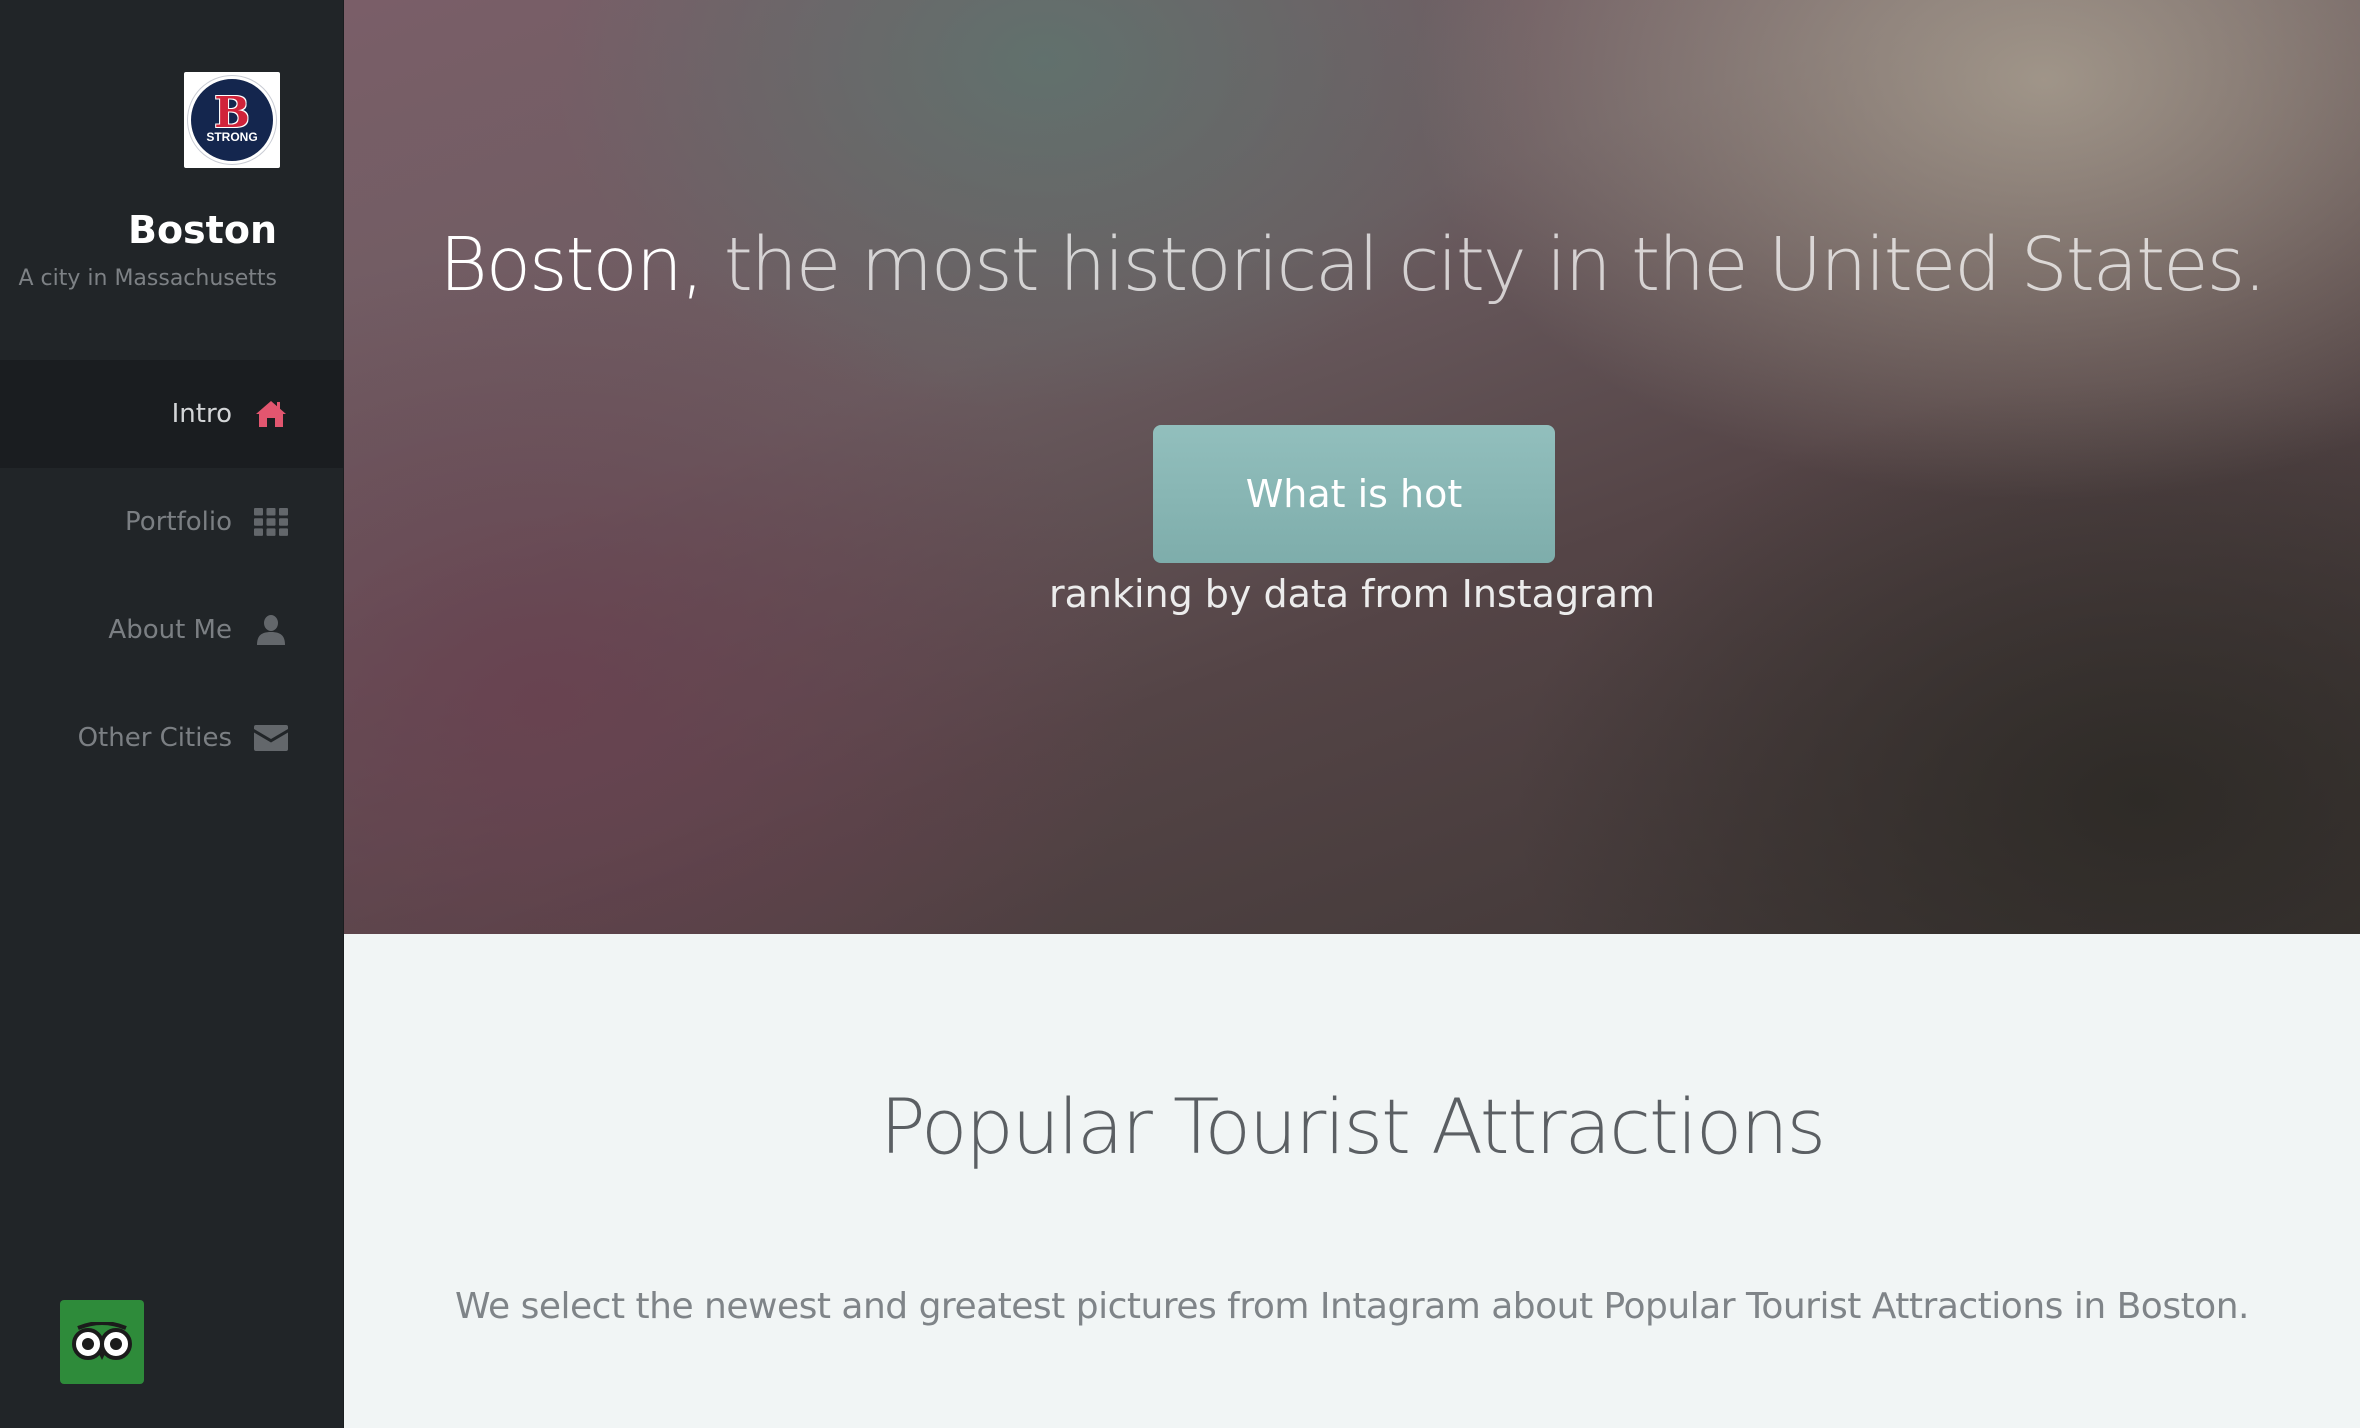 This screenshot has height=1428, width=2360. I want to click on nav-item-portfolio: Portfolio, so click(172, 522).